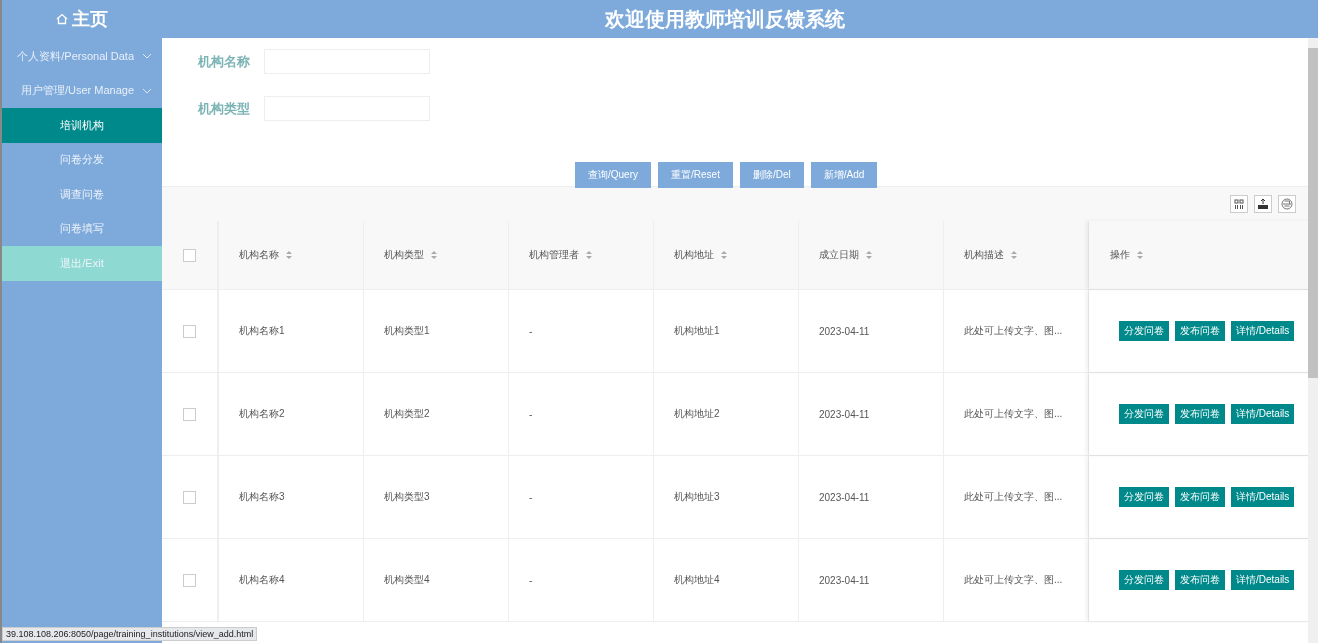 The height and width of the screenshot is (643, 1318). What do you see at coordinates (82, 125) in the screenshot?
I see `sidebar-item: 培训机构` at bounding box center [82, 125].